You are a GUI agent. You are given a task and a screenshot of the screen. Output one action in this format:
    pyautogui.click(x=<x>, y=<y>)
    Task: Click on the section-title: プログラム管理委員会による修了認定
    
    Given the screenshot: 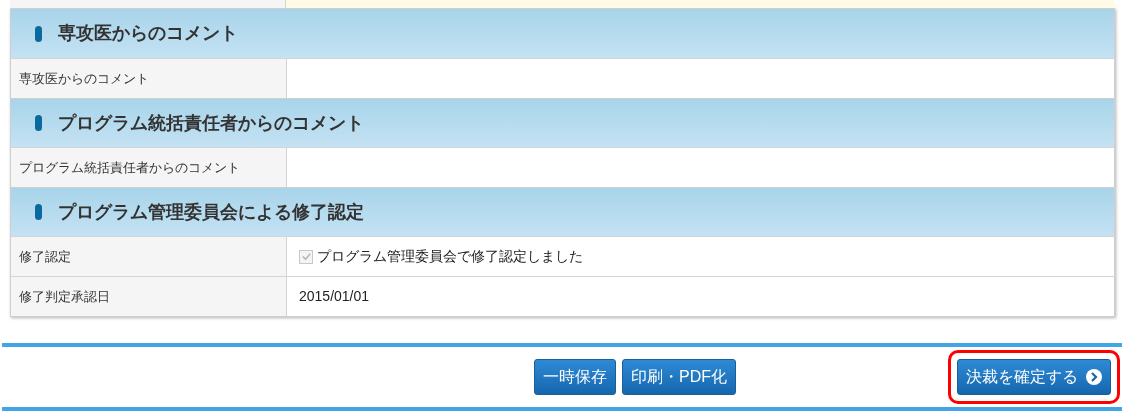 What is the action you would take?
    pyautogui.click(x=211, y=212)
    